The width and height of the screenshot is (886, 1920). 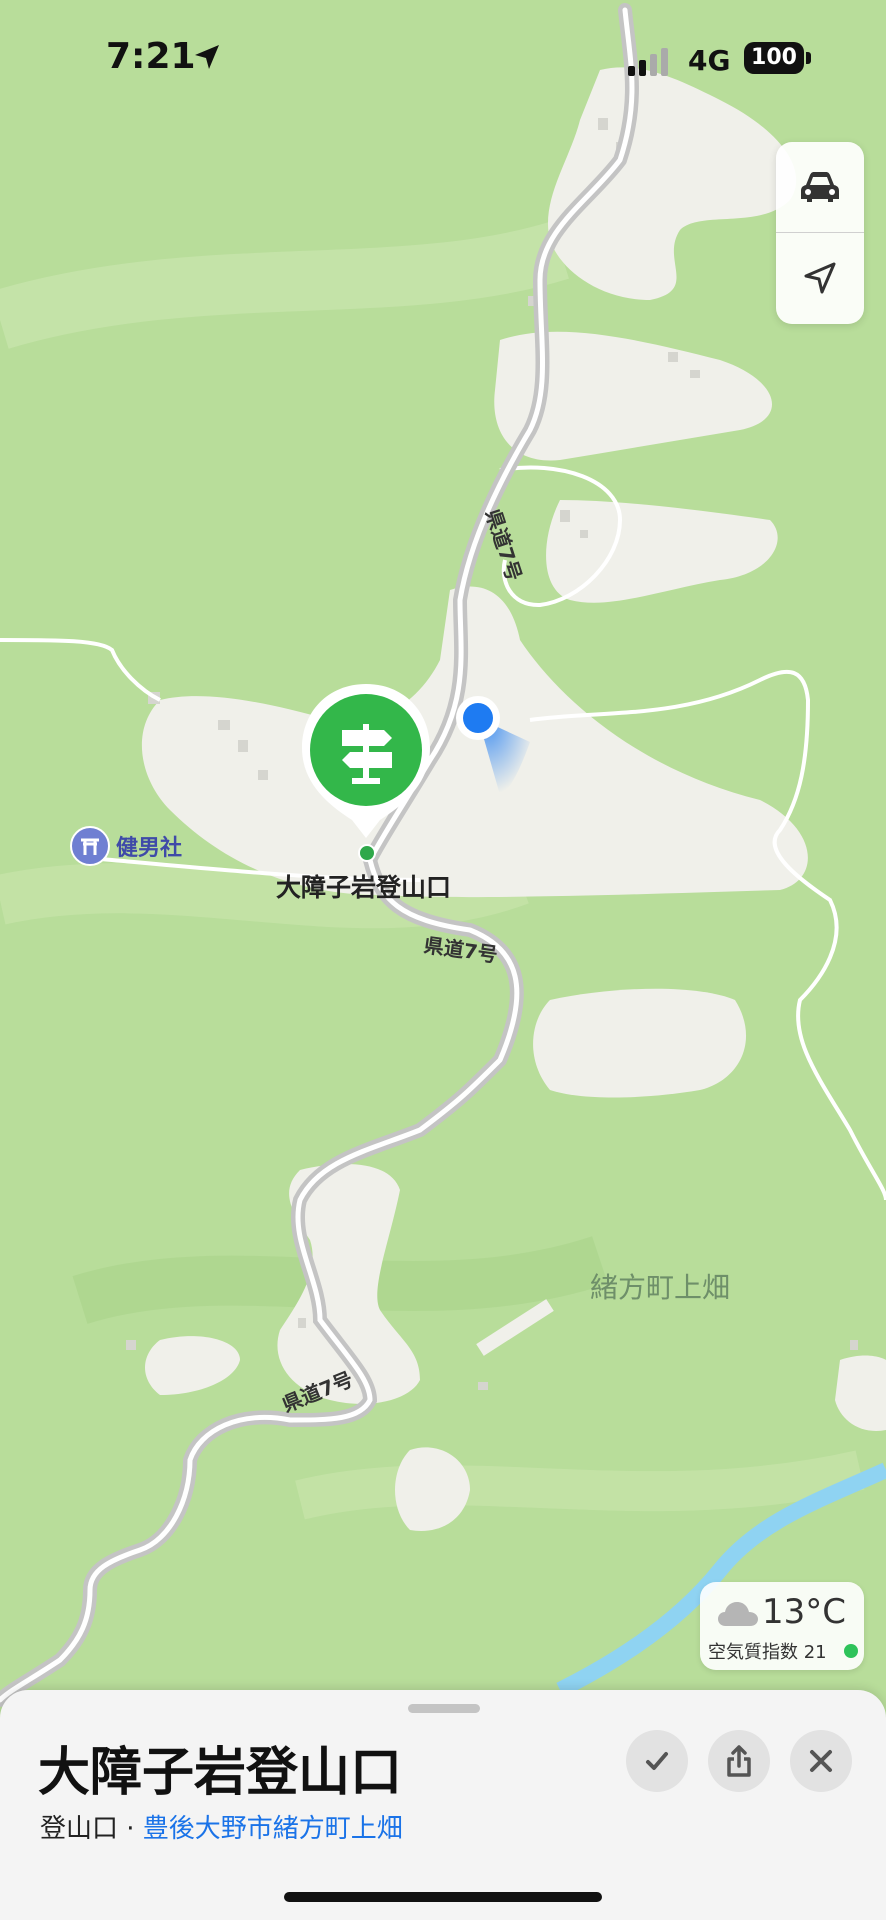 I want to click on place-card: 大障子岩登山口 登山口 · 豊後大野市緒方町上畑, so click(x=443, y=1805).